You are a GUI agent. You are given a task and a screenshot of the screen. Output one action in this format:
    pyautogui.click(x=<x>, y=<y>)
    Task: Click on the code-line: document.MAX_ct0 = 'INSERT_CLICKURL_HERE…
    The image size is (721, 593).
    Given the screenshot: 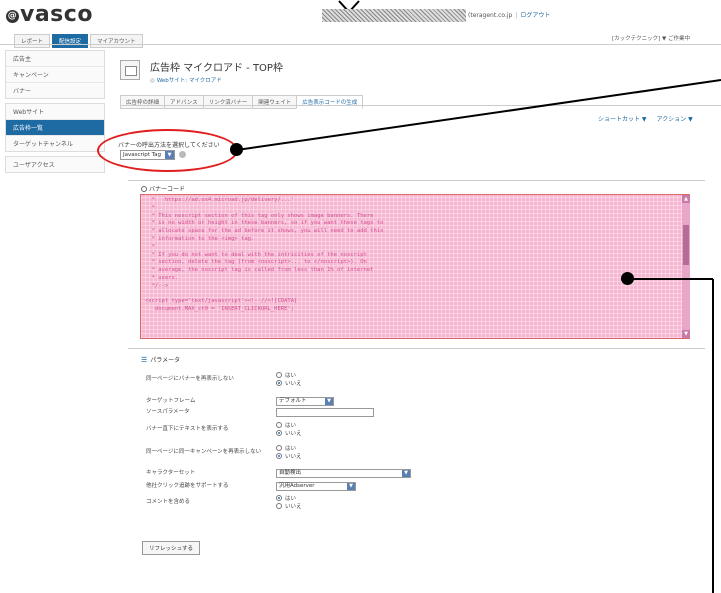 What is the action you would take?
    pyautogui.click(x=220, y=309)
    